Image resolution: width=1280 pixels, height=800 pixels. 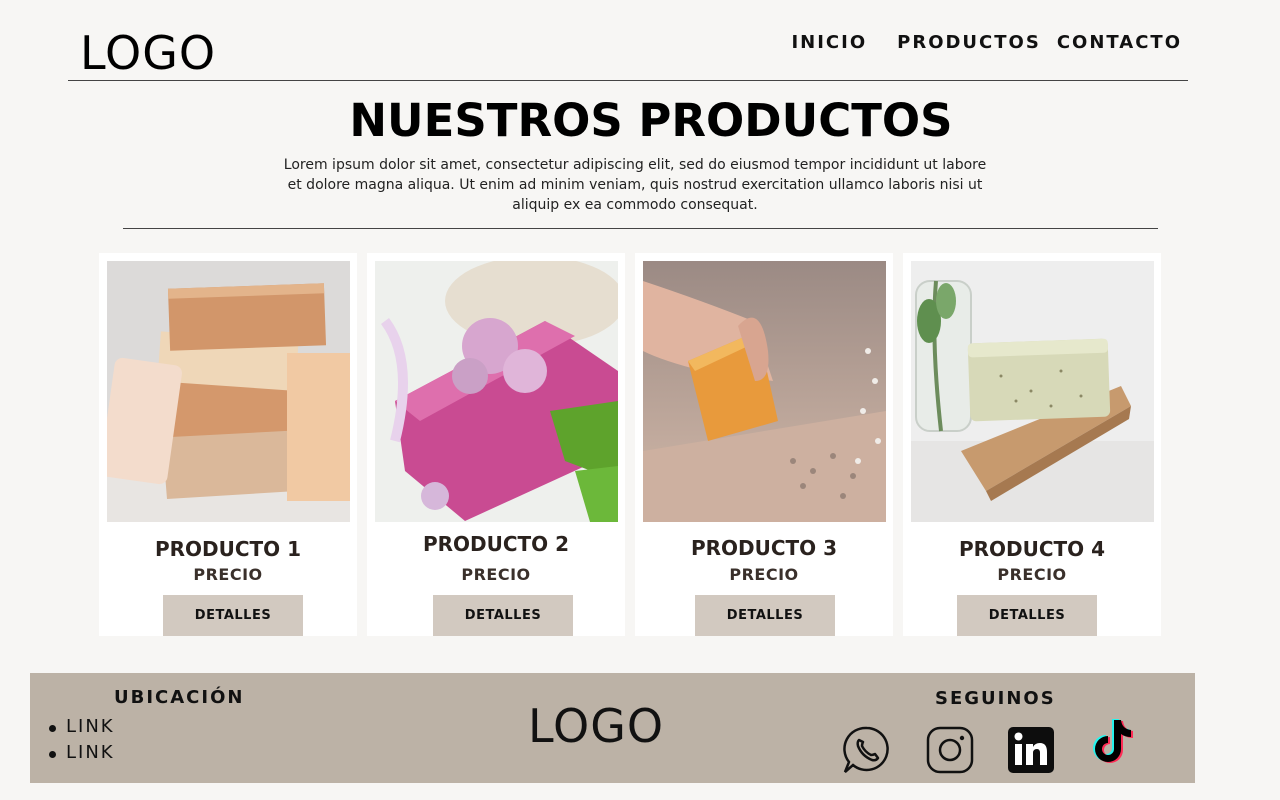 I want to click on details-button-3: DETALLES, so click(x=765, y=615).